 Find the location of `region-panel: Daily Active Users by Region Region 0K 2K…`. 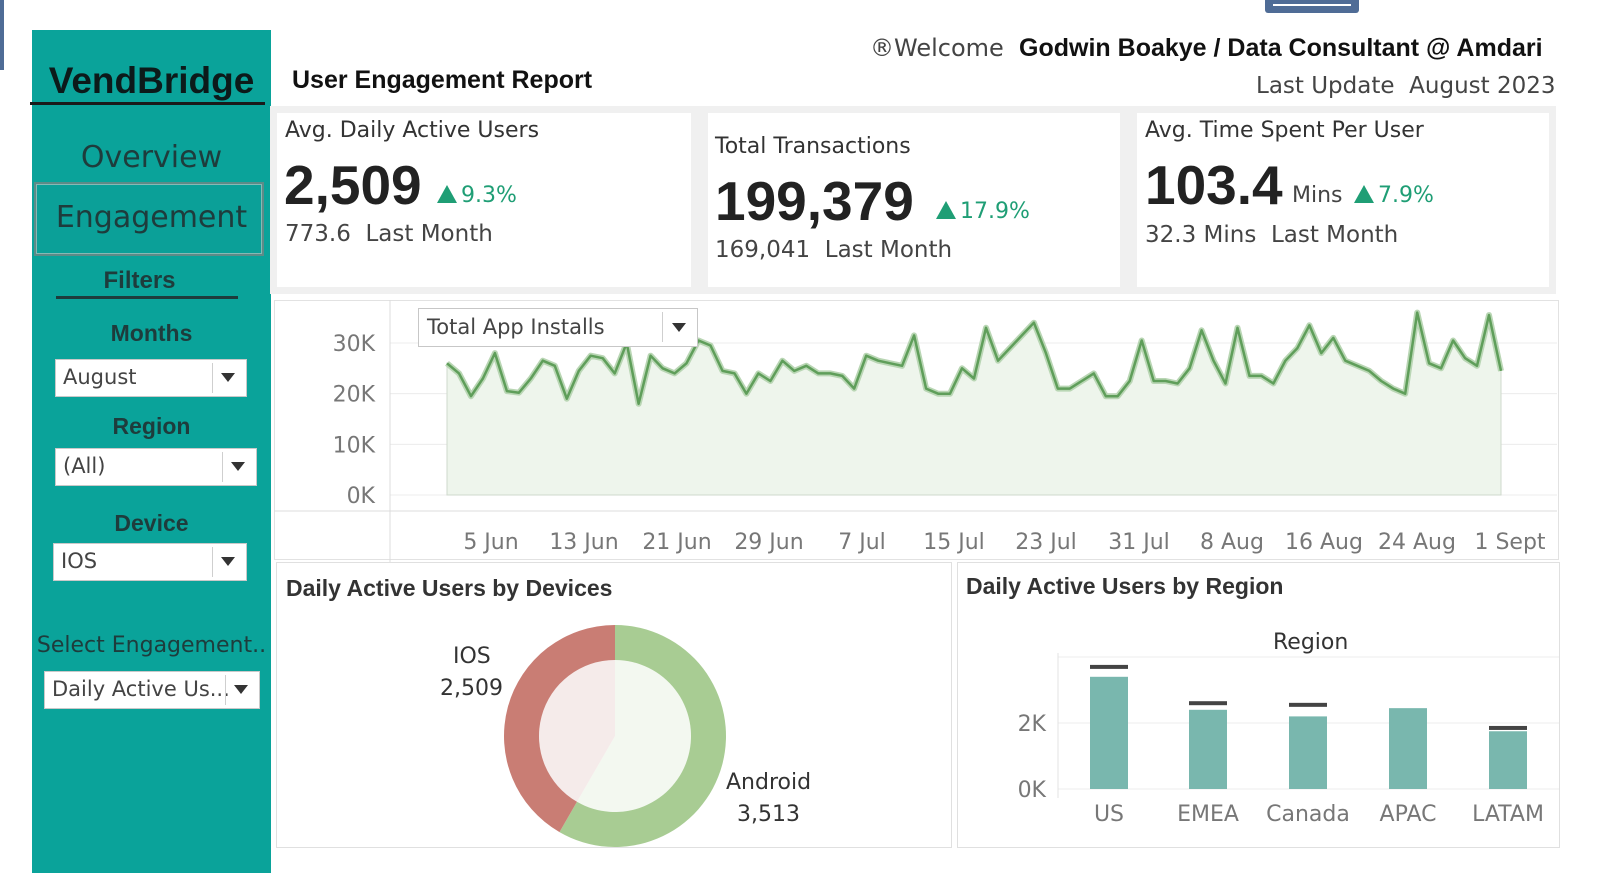

region-panel: Daily Active Users by Region Region 0K 2K… is located at coordinates (1258, 705).